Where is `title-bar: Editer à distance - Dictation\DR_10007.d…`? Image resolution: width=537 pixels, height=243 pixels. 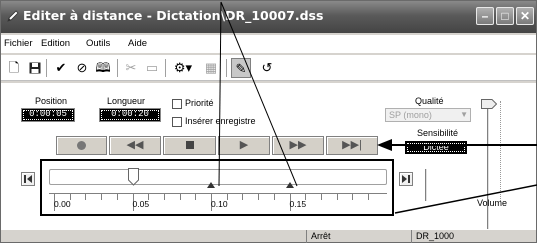 title-bar: Editer à distance - Dictation\DR_10007.d… is located at coordinates (268, 17).